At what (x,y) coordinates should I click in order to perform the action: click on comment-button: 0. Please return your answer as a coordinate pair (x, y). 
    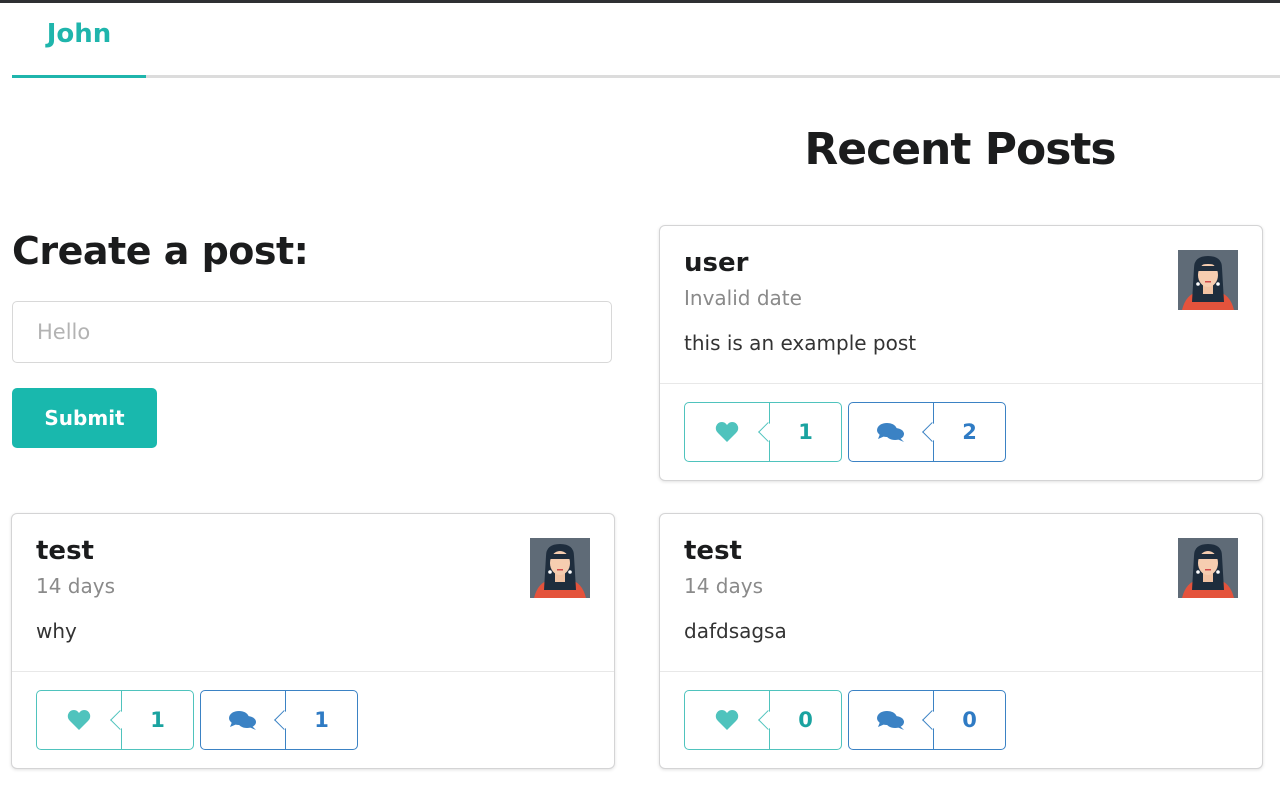
    Looking at the image, I should click on (927, 720).